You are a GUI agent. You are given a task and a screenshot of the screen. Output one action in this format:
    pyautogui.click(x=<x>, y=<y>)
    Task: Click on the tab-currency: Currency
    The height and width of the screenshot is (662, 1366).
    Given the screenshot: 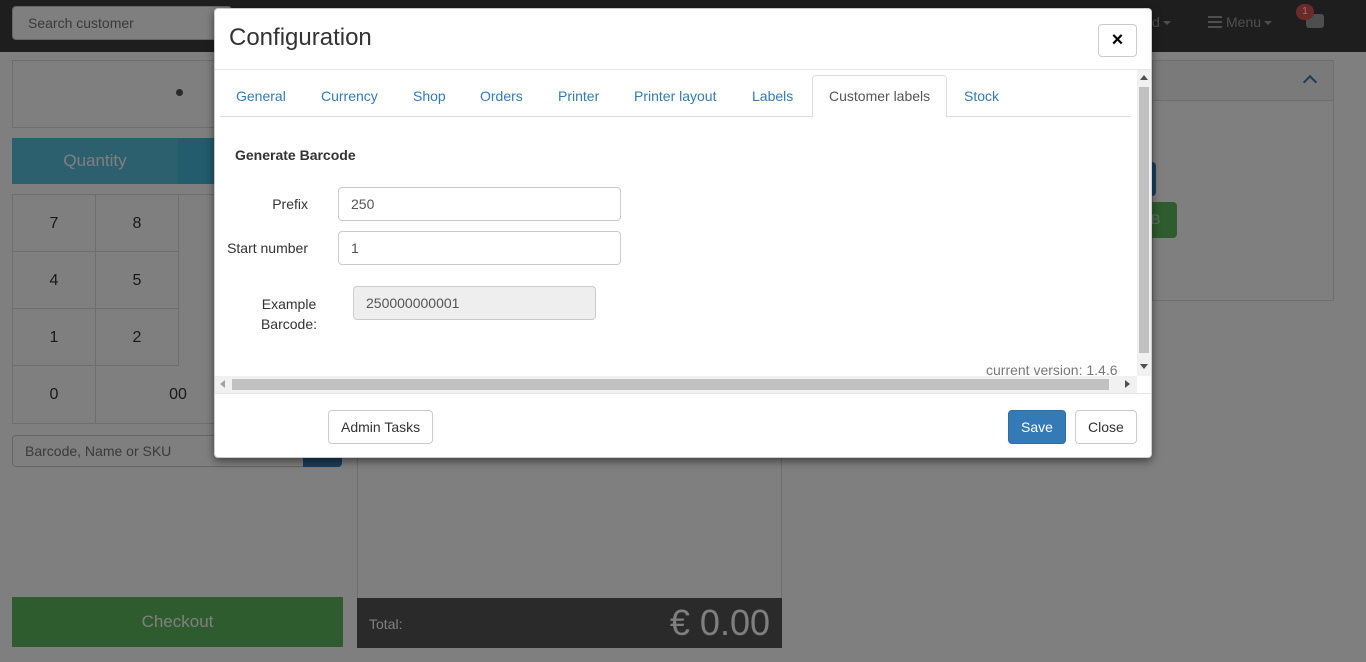 What is the action you would take?
    pyautogui.click(x=349, y=96)
    